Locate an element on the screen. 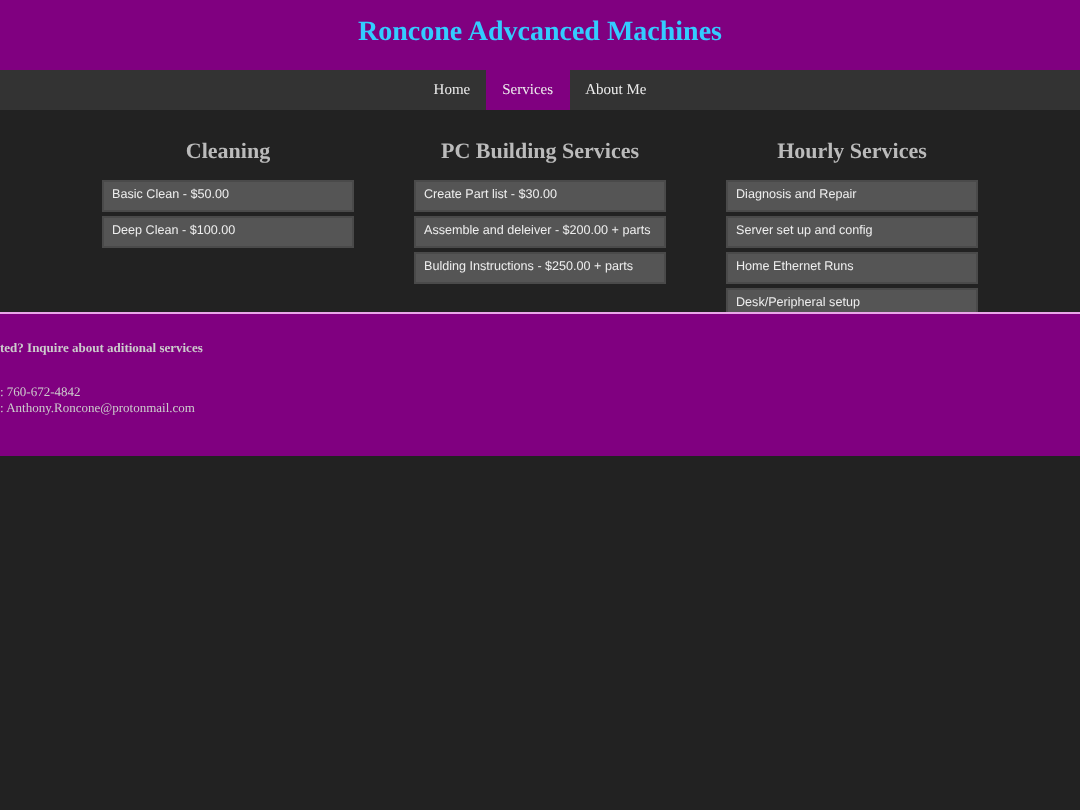  column-heading: Cleaning is located at coordinates (228, 152).